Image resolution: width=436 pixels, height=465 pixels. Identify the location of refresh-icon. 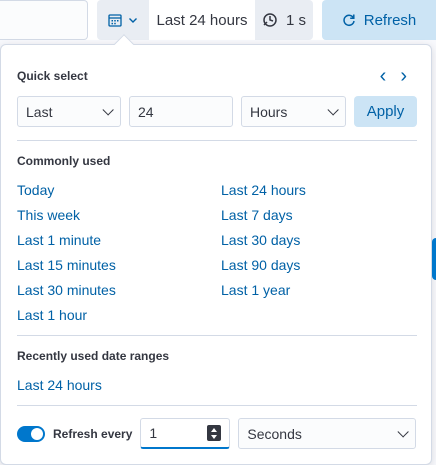
(349, 20).